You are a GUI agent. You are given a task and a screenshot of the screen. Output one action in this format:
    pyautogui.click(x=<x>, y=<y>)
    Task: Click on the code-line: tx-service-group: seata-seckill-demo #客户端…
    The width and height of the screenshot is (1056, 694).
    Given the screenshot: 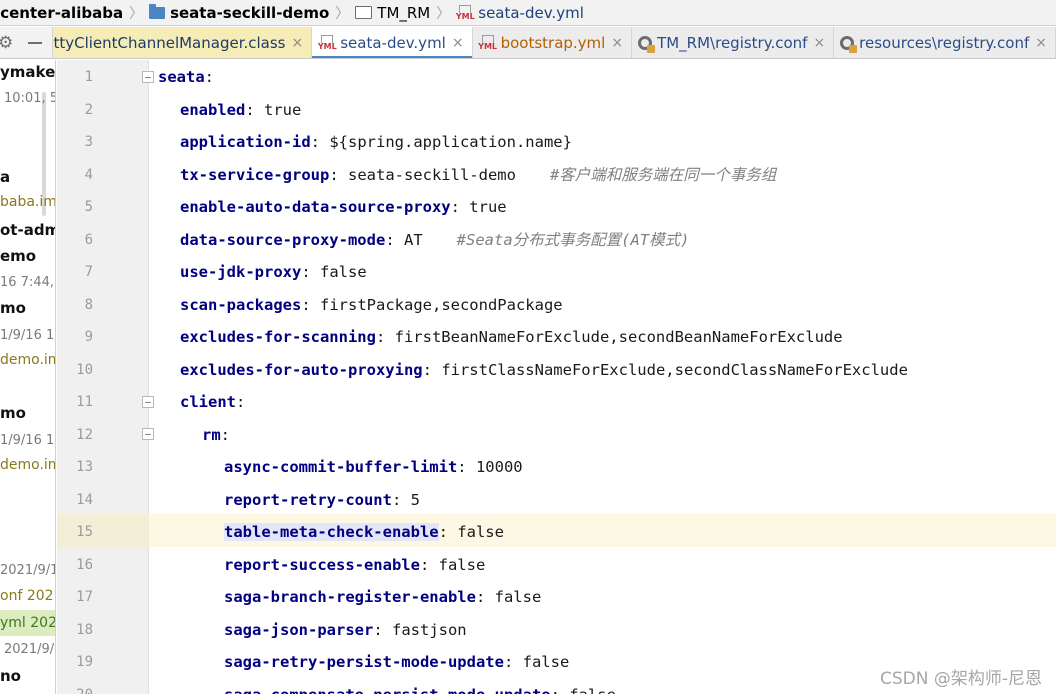 What is the action you would take?
    pyautogui.click(x=478, y=175)
    